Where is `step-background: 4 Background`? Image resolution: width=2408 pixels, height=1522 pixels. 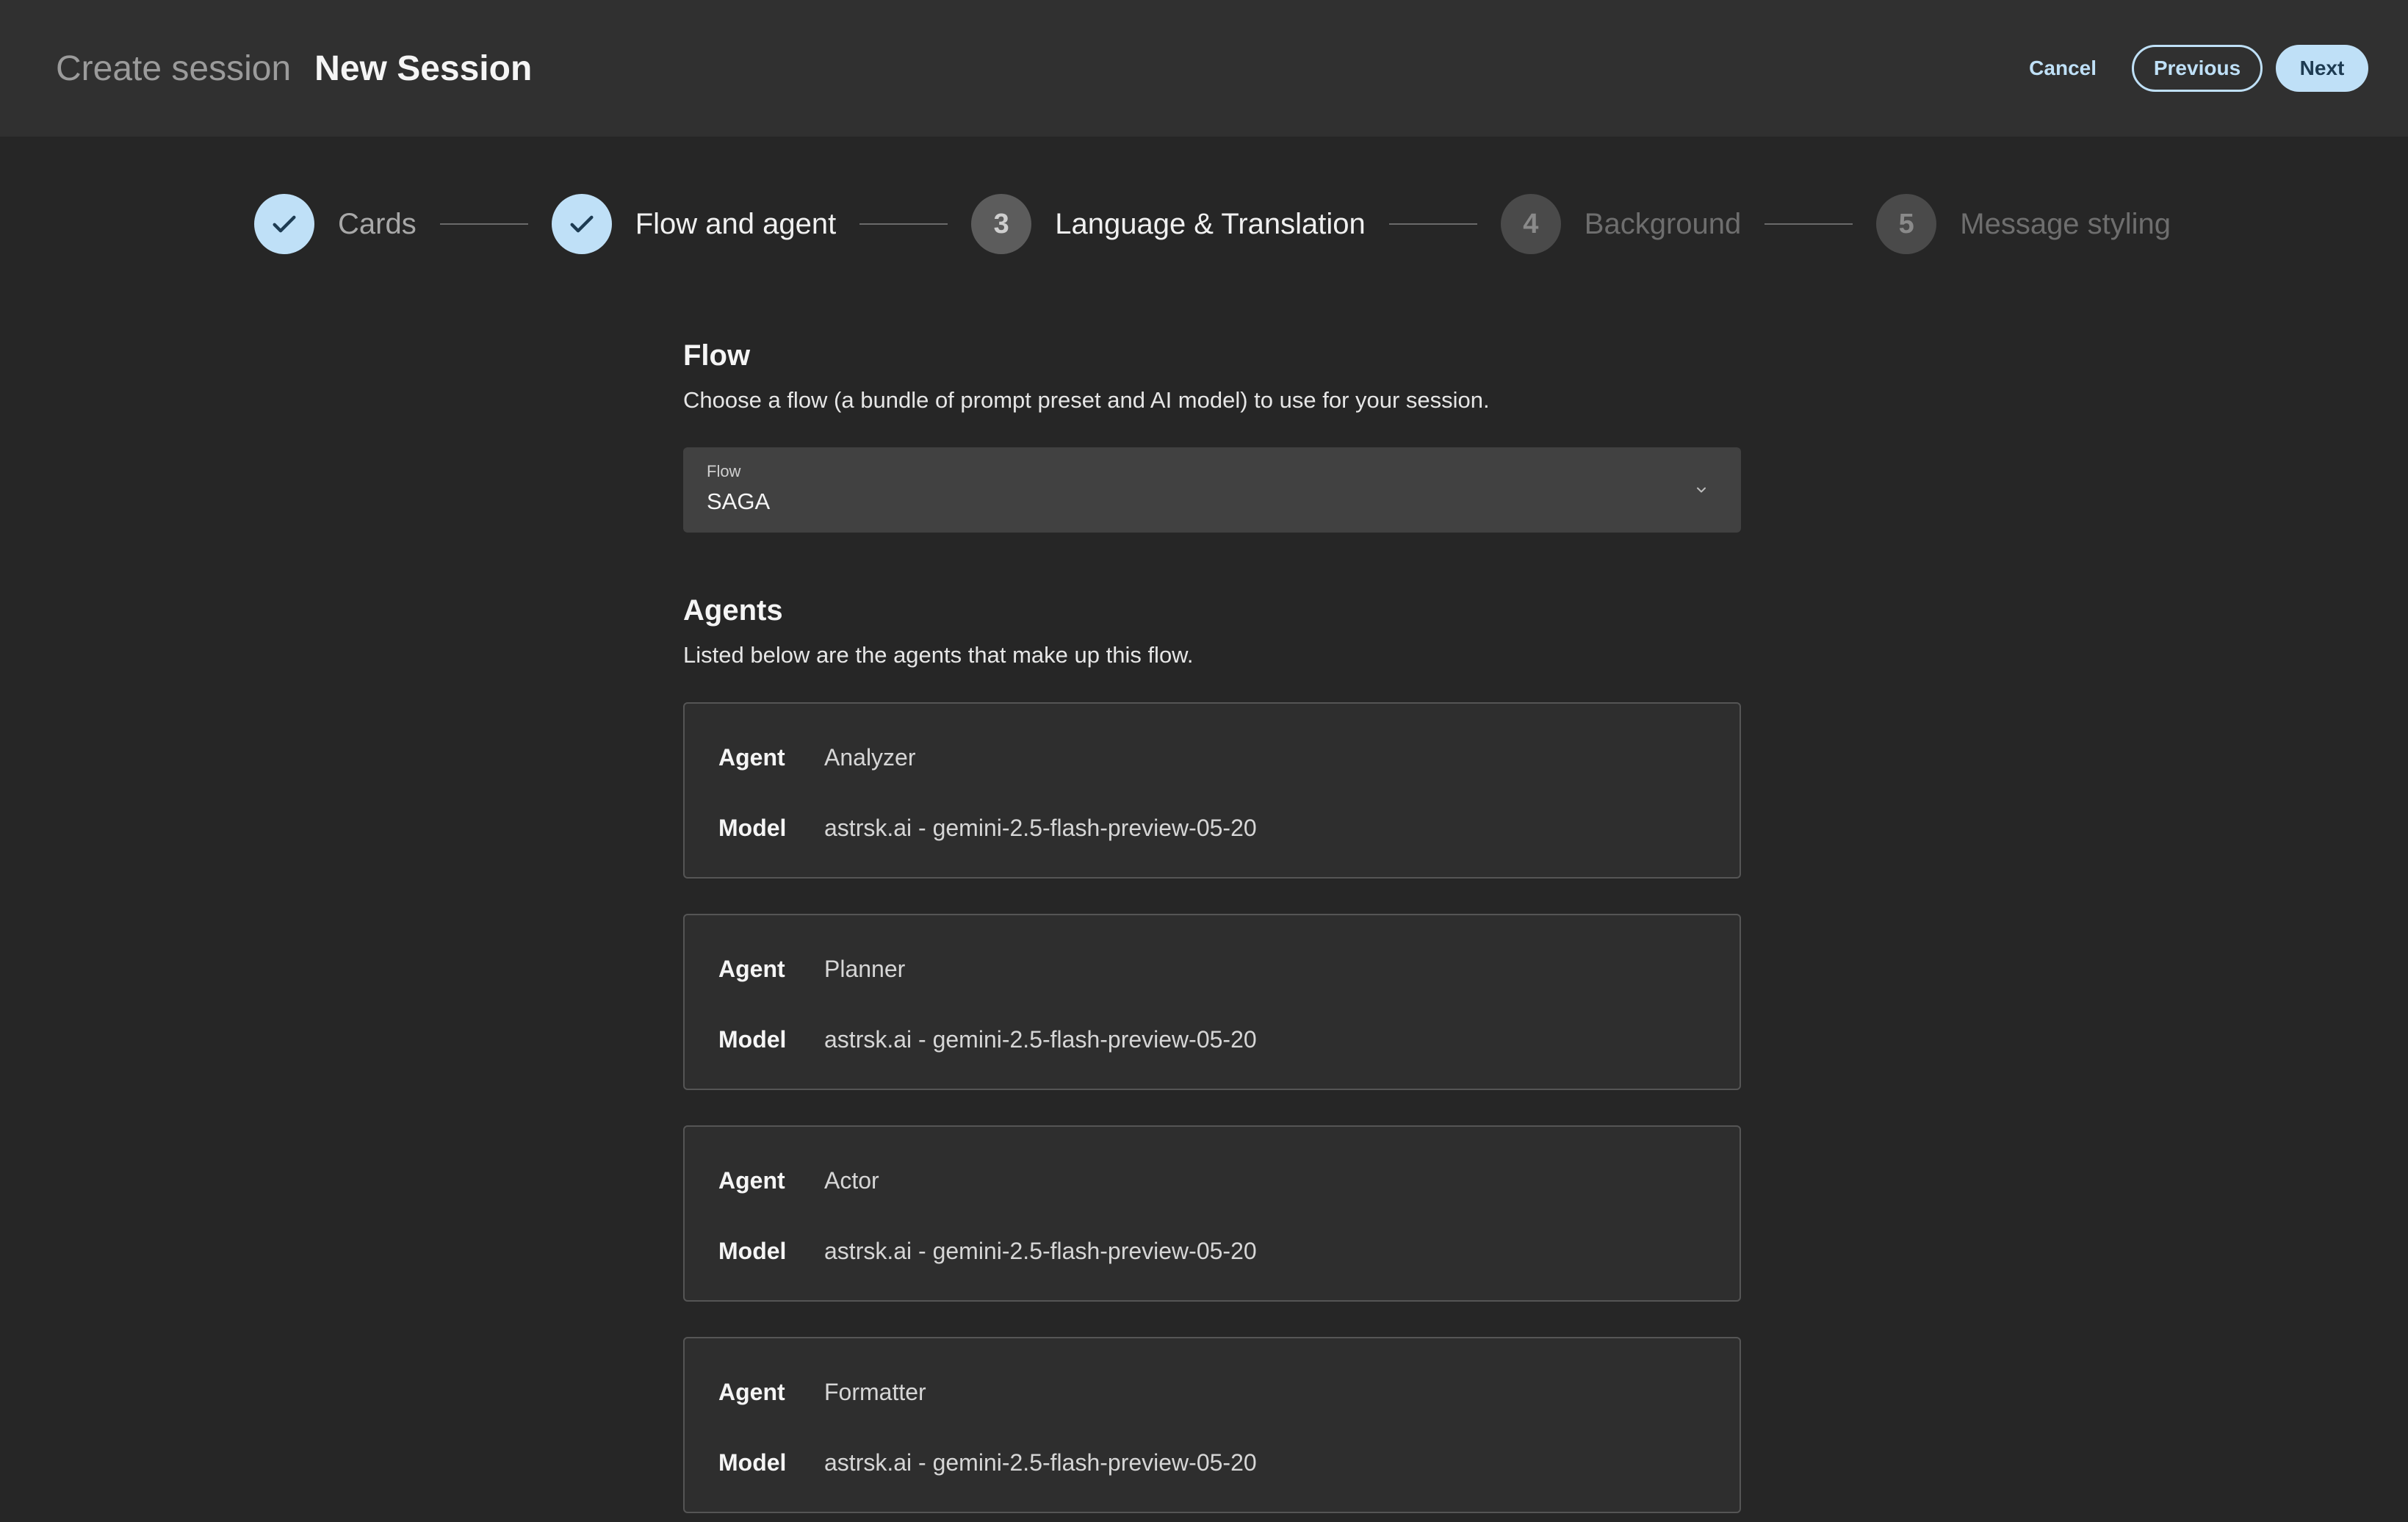
step-background: 4 Background is located at coordinates (1621, 224).